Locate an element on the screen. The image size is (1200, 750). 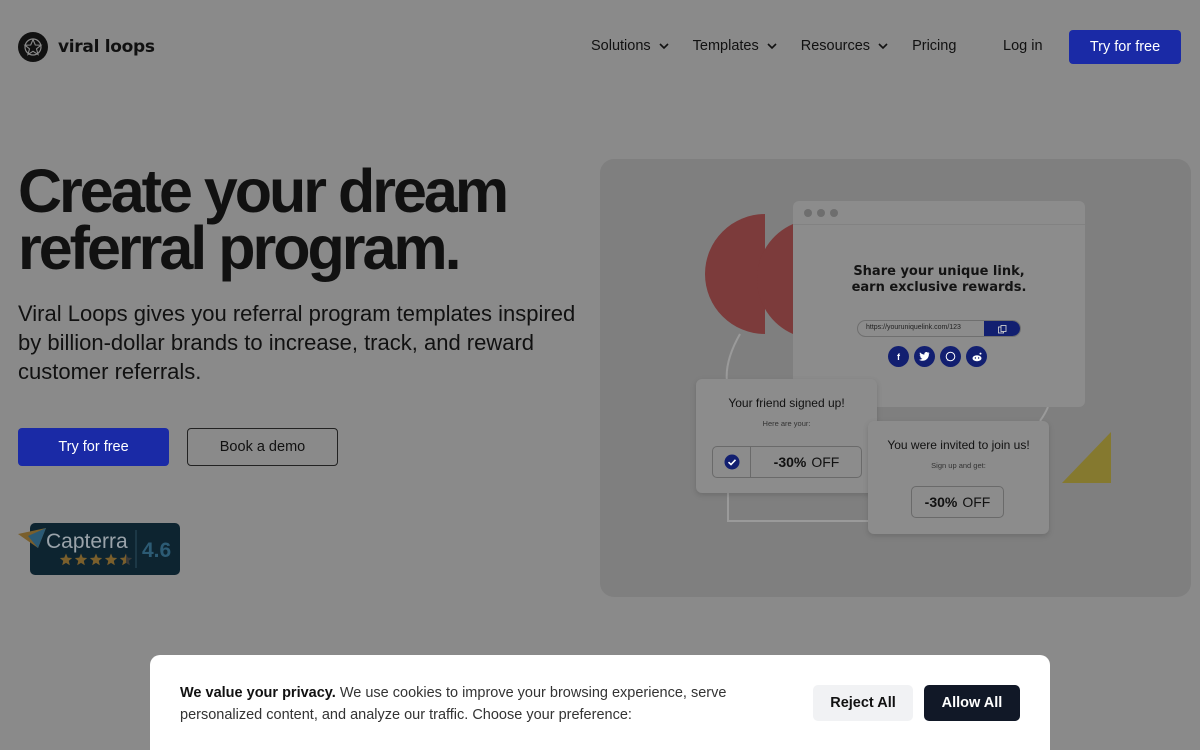
capterra-badge: Capterra 4.6 is located at coordinates (99, 549).